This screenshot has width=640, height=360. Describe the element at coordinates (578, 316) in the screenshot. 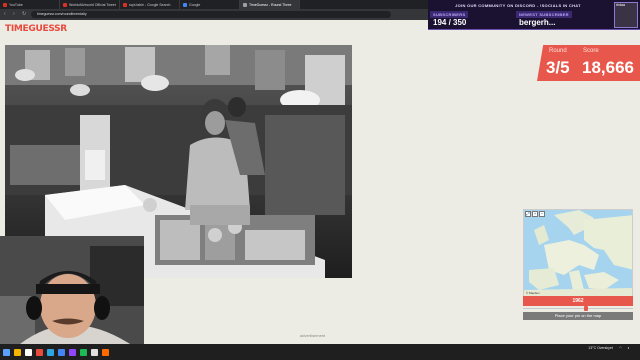

I see `place-pin-button: Place your pin on the map` at that location.